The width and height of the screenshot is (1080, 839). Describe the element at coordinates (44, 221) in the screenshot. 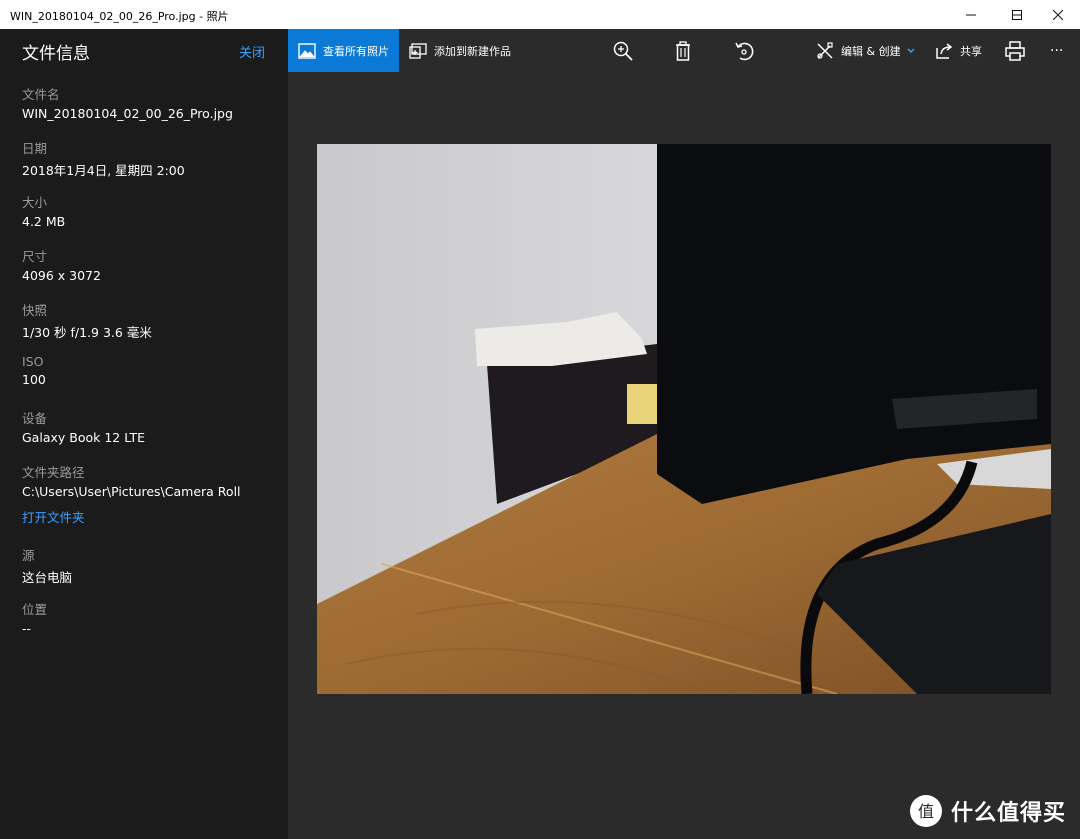

I see `field-value: 4.2 MB` at that location.